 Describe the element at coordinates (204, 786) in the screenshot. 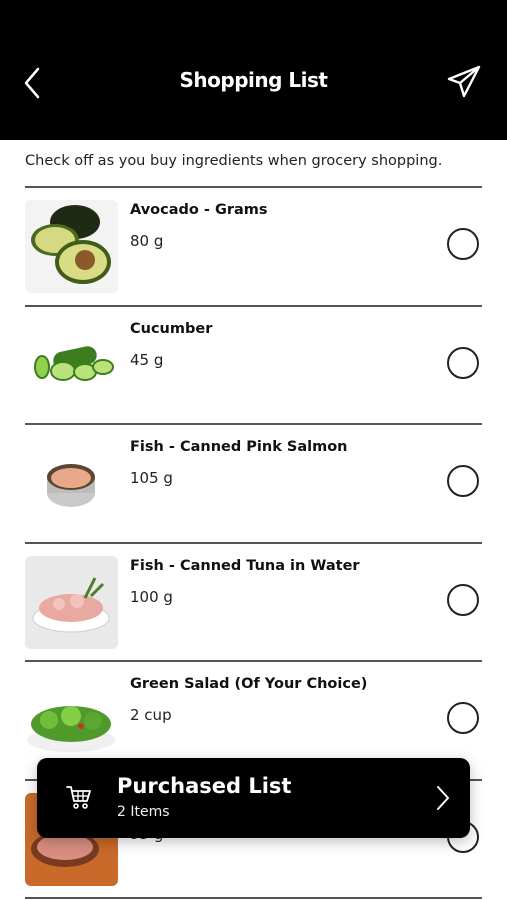

I see `purchased-list-title: Purchased List` at that location.